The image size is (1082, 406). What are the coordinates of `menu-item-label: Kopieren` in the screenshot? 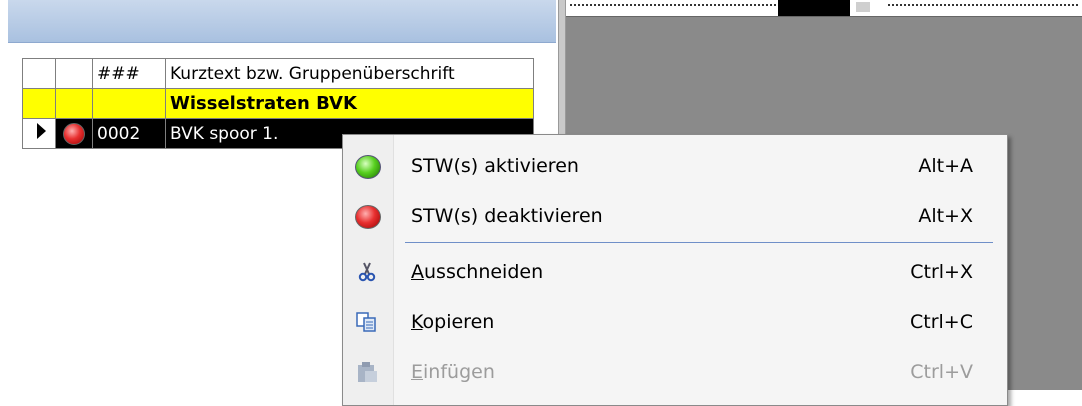 It's located at (452, 322).